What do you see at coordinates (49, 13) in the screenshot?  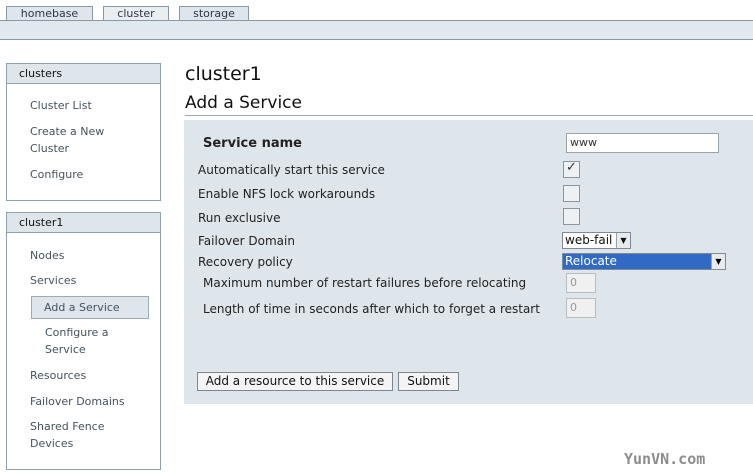 I see `tab-homebase: homebase` at bounding box center [49, 13].